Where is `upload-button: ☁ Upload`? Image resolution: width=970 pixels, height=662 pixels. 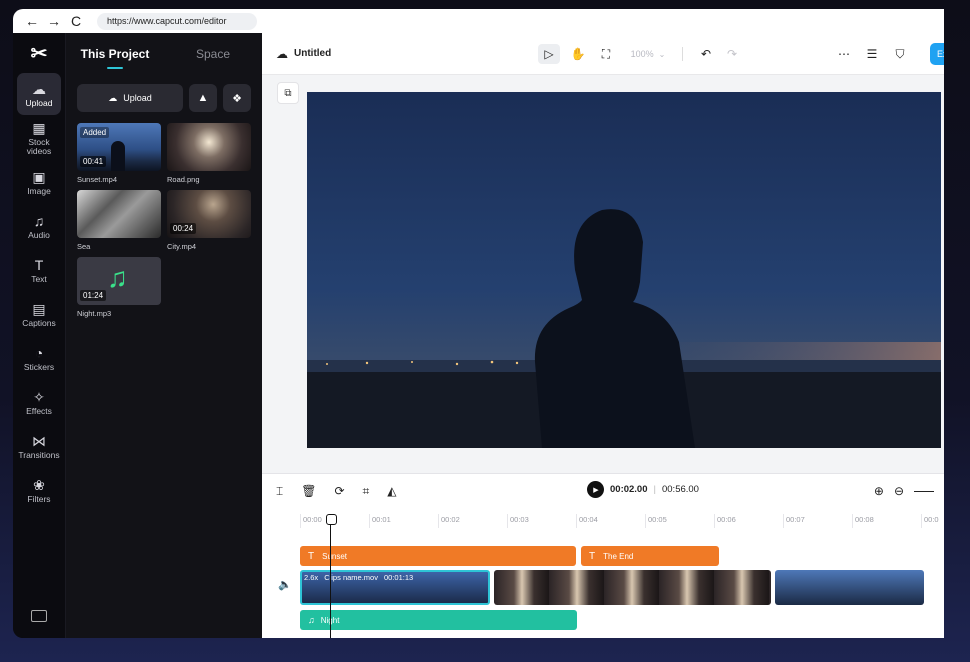
upload-button: ☁ Upload is located at coordinates (130, 98).